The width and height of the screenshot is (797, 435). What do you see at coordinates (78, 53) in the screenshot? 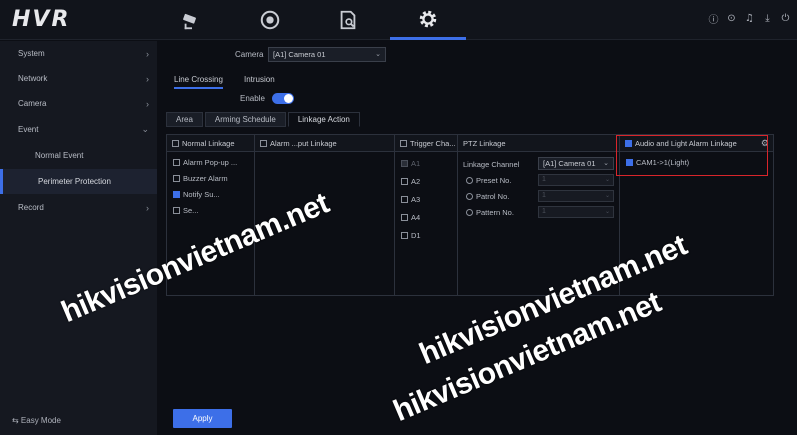
I see `sidebar-item-system: System ›` at bounding box center [78, 53].